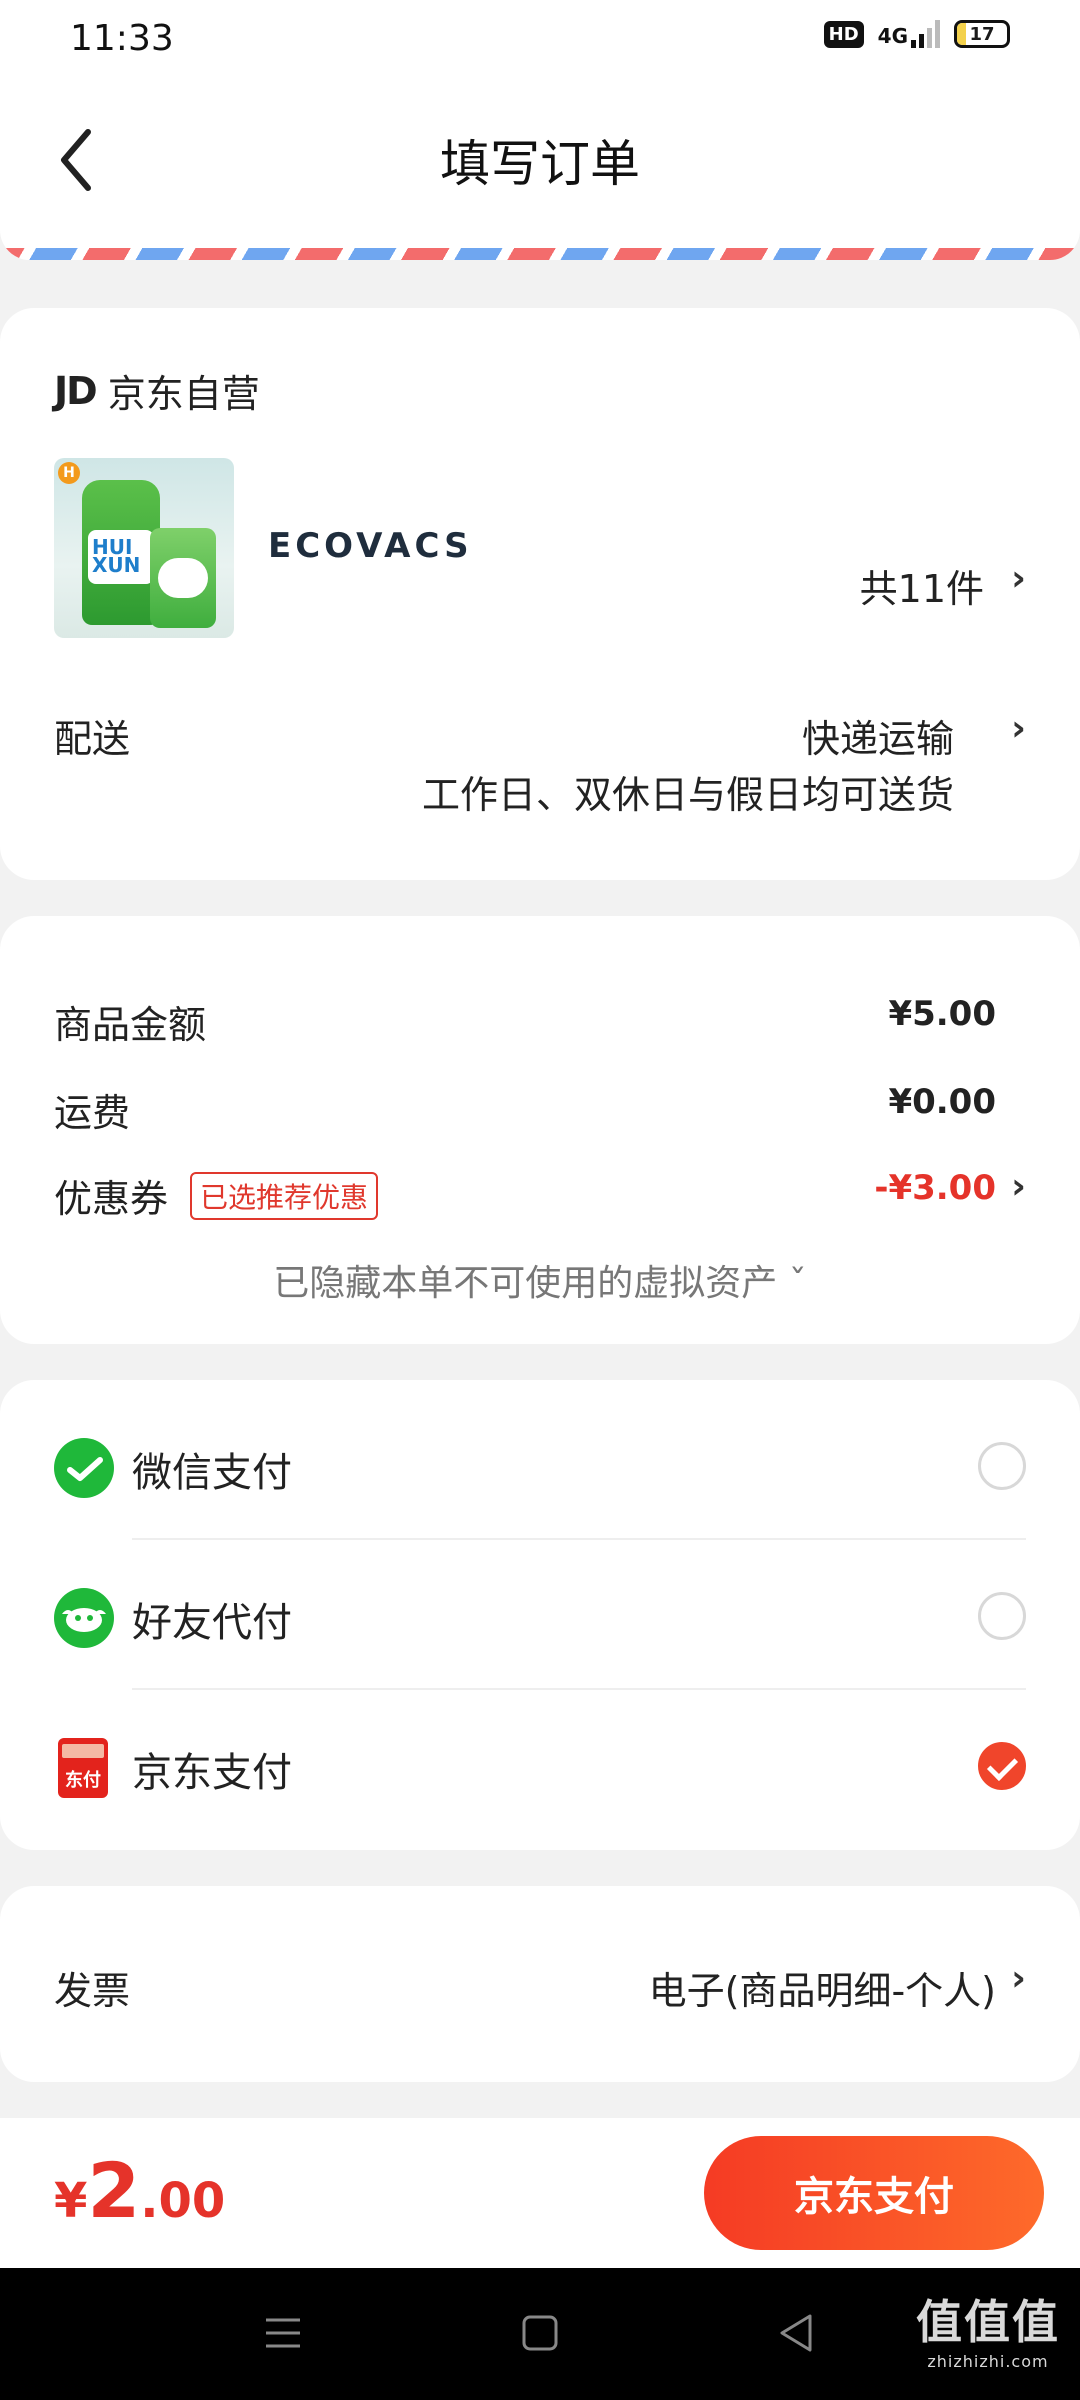 This screenshot has width=1080, height=2400. What do you see at coordinates (942, 1102) in the screenshot?
I see `shipping-value: ¥0.00` at bounding box center [942, 1102].